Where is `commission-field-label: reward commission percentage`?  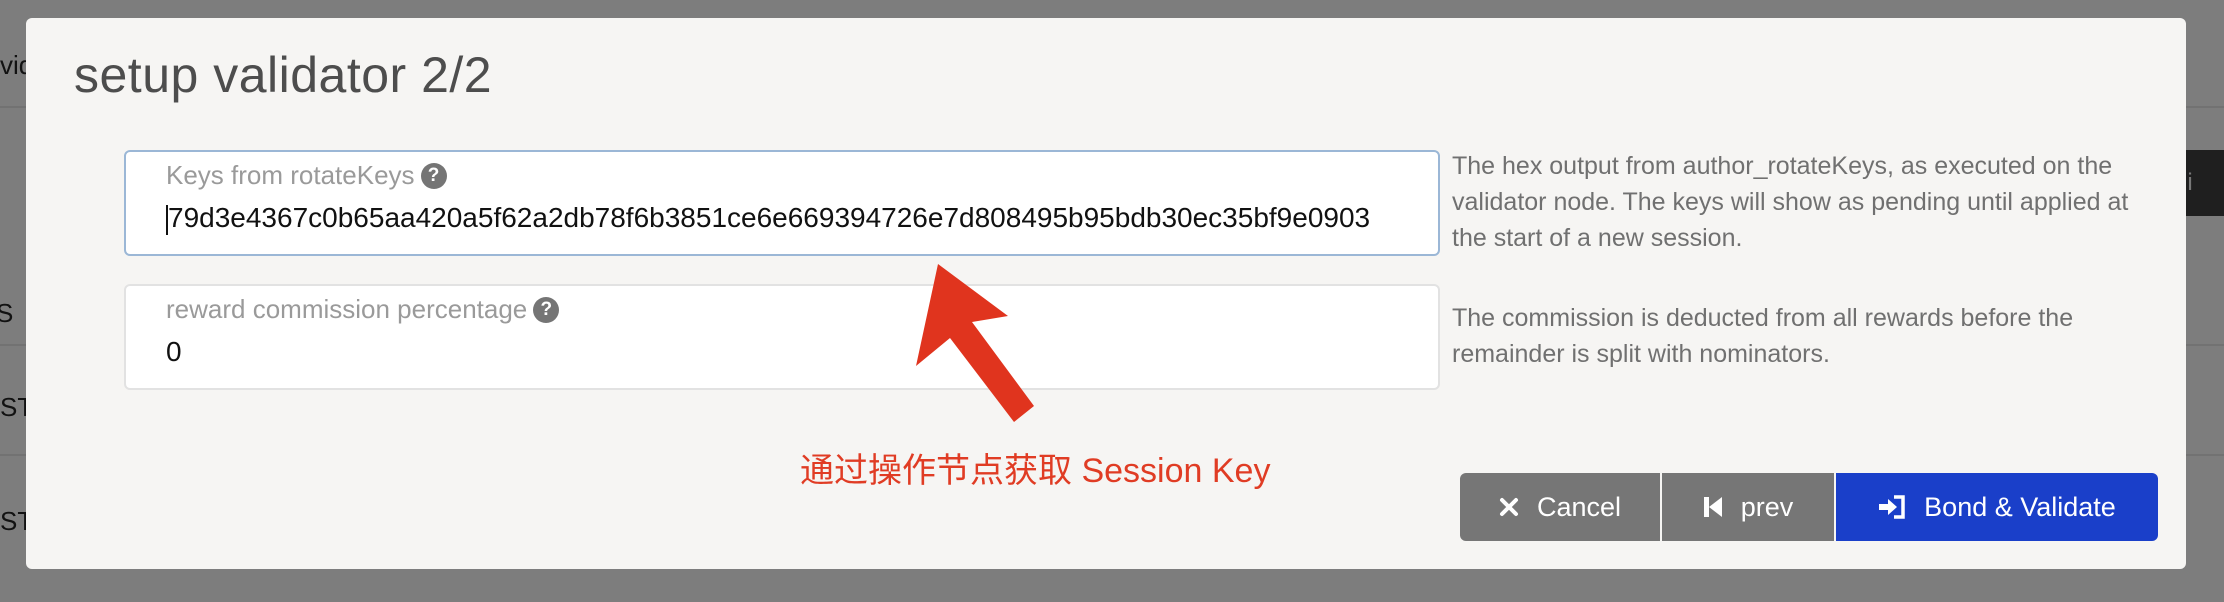
commission-field-label: reward commission percentage is located at coordinates (347, 309).